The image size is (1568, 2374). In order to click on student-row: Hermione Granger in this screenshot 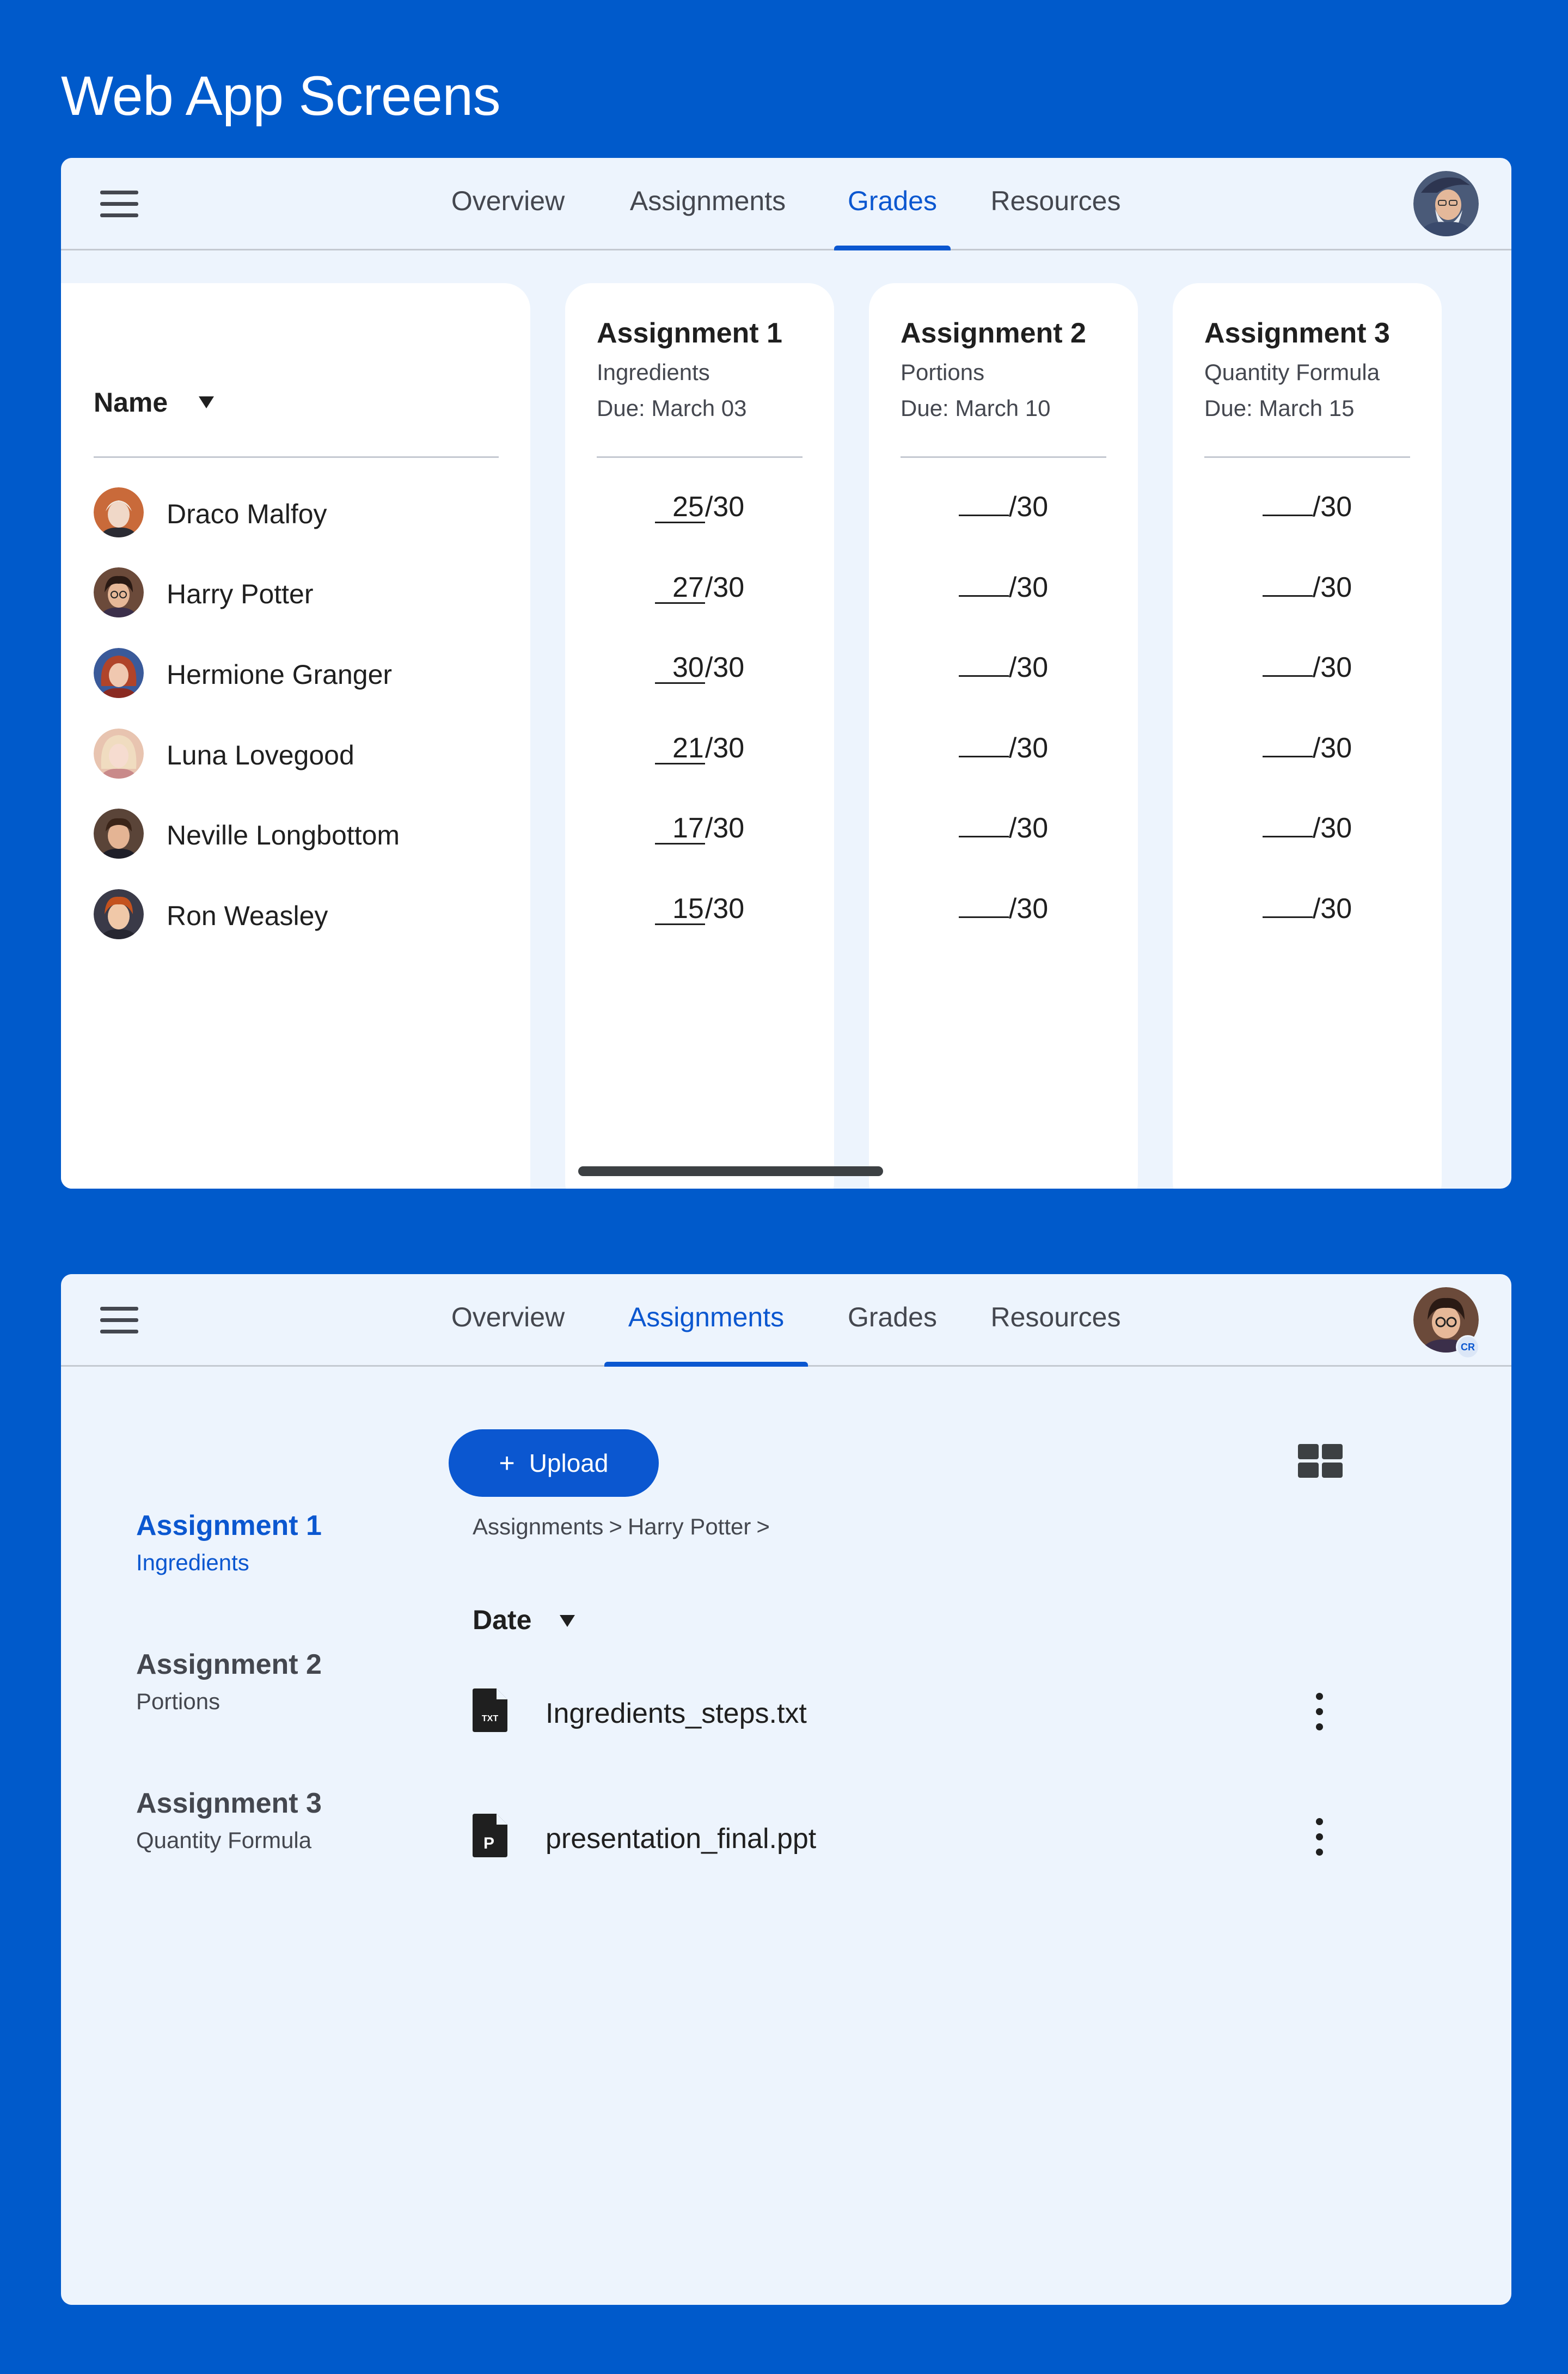, I will do `click(300, 673)`.